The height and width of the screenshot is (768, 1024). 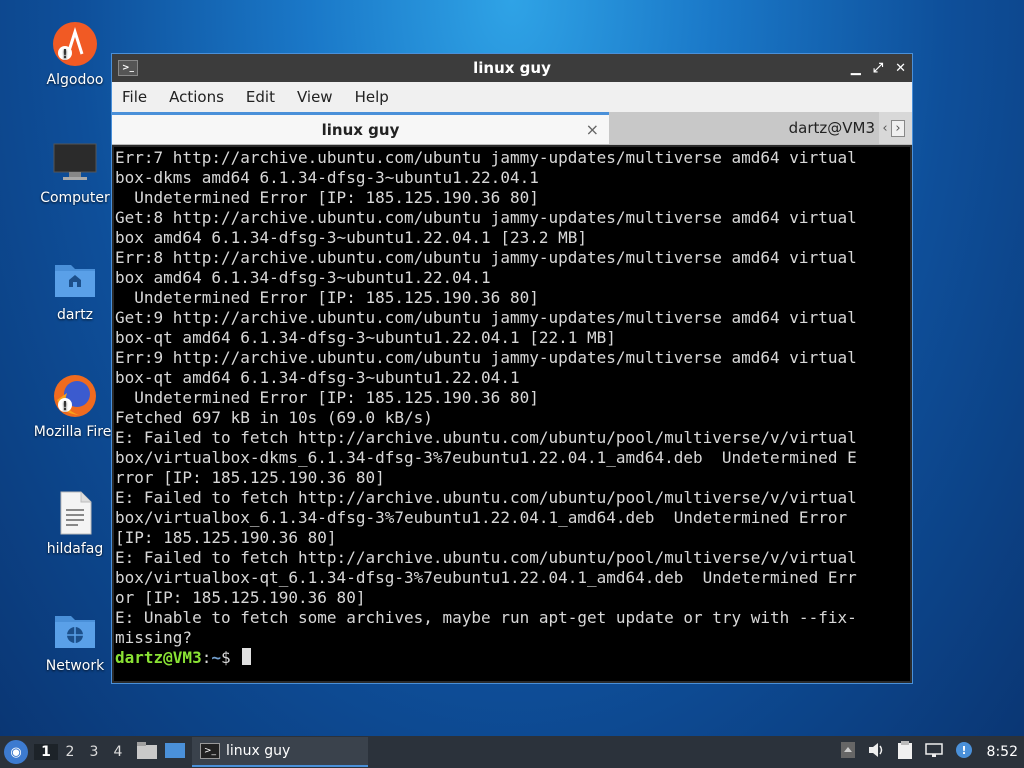 I want to click on workspace-4: 4, so click(x=118, y=752).